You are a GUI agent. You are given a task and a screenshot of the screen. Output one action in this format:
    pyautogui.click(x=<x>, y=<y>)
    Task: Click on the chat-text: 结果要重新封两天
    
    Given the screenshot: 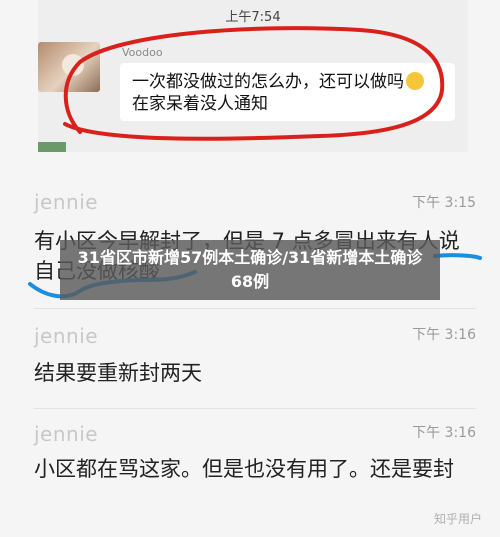 What is the action you would take?
    pyautogui.click(x=118, y=373)
    